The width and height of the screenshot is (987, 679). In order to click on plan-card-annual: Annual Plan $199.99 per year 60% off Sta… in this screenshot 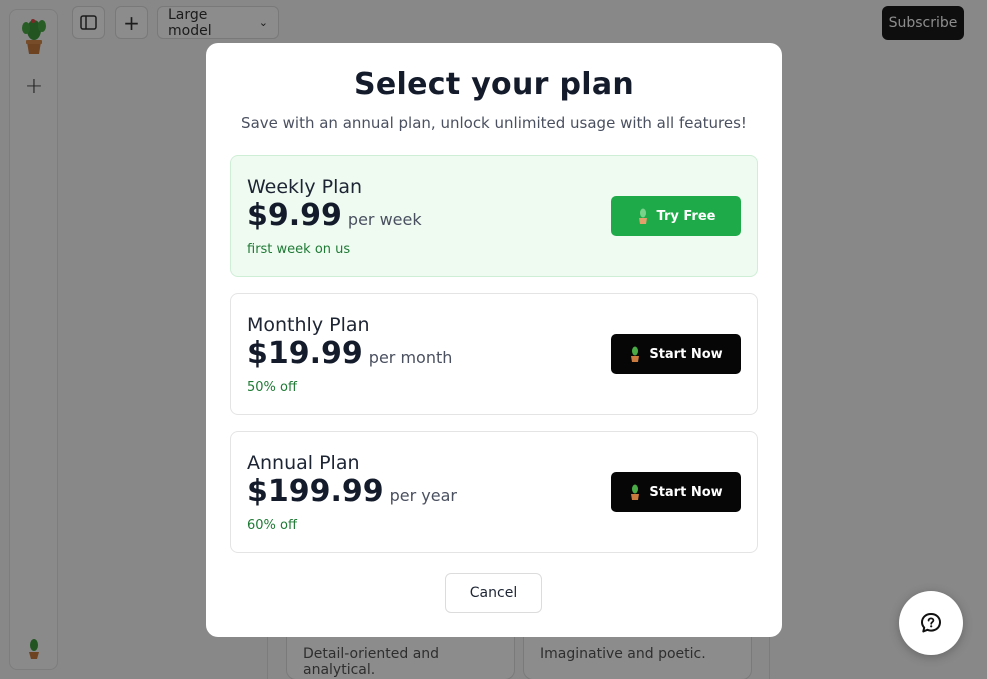, I will do `click(494, 492)`.